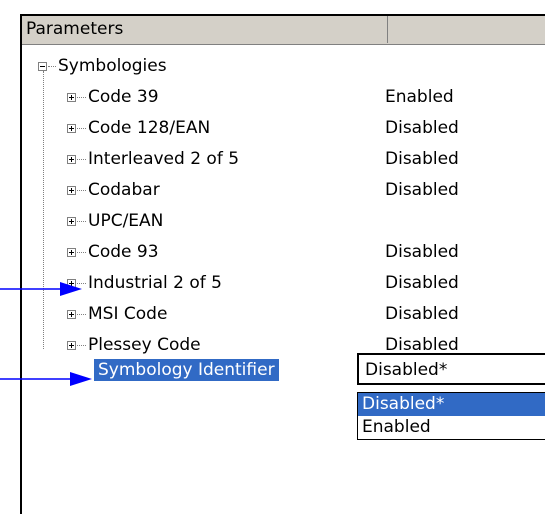  Describe the element at coordinates (46, 334) in the screenshot. I see `annotation-arrows` at that location.